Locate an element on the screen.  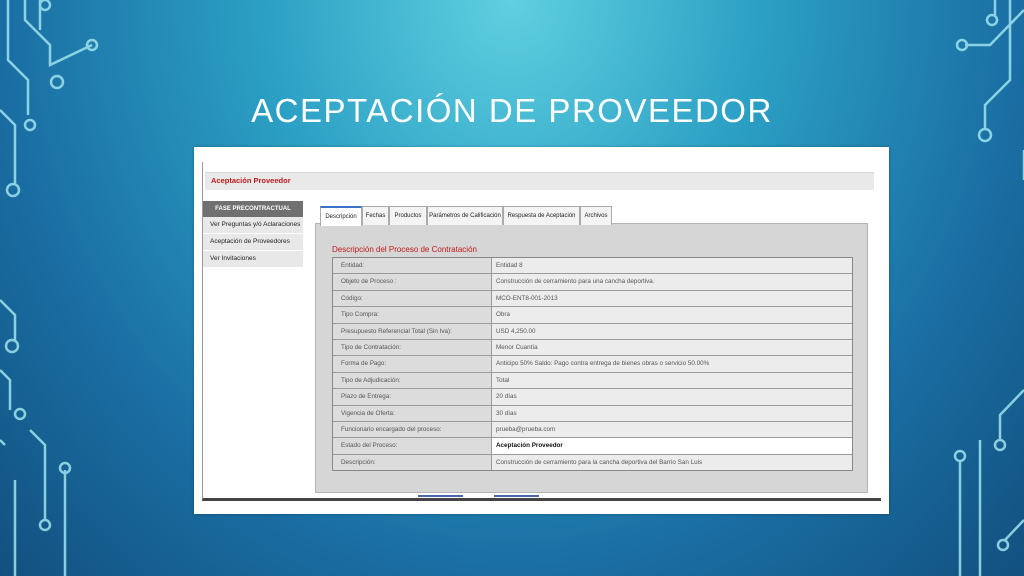
page-header: Aceptación Proveedor is located at coordinates (539, 181).